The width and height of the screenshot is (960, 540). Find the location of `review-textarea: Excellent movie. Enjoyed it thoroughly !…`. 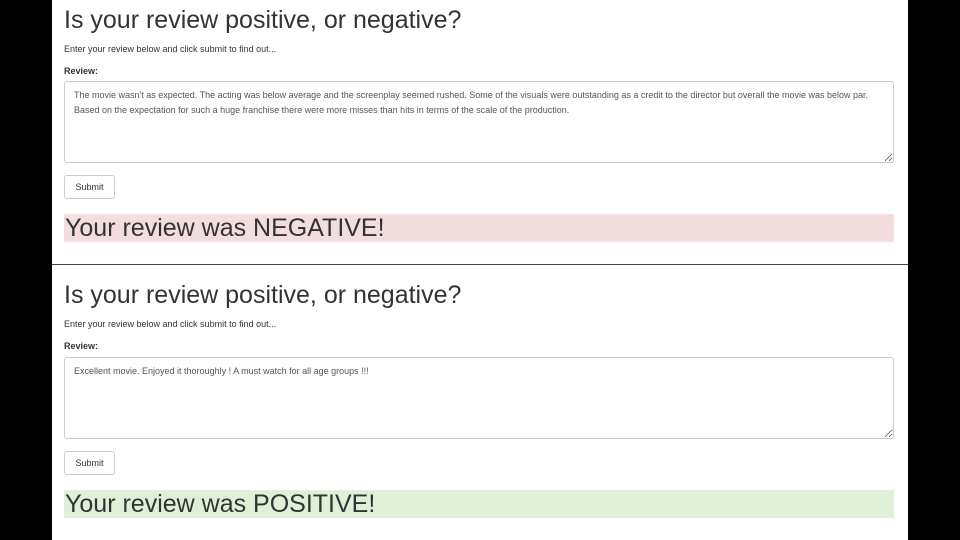

review-textarea: Excellent movie. Enjoyed it thoroughly !… is located at coordinates (479, 398).